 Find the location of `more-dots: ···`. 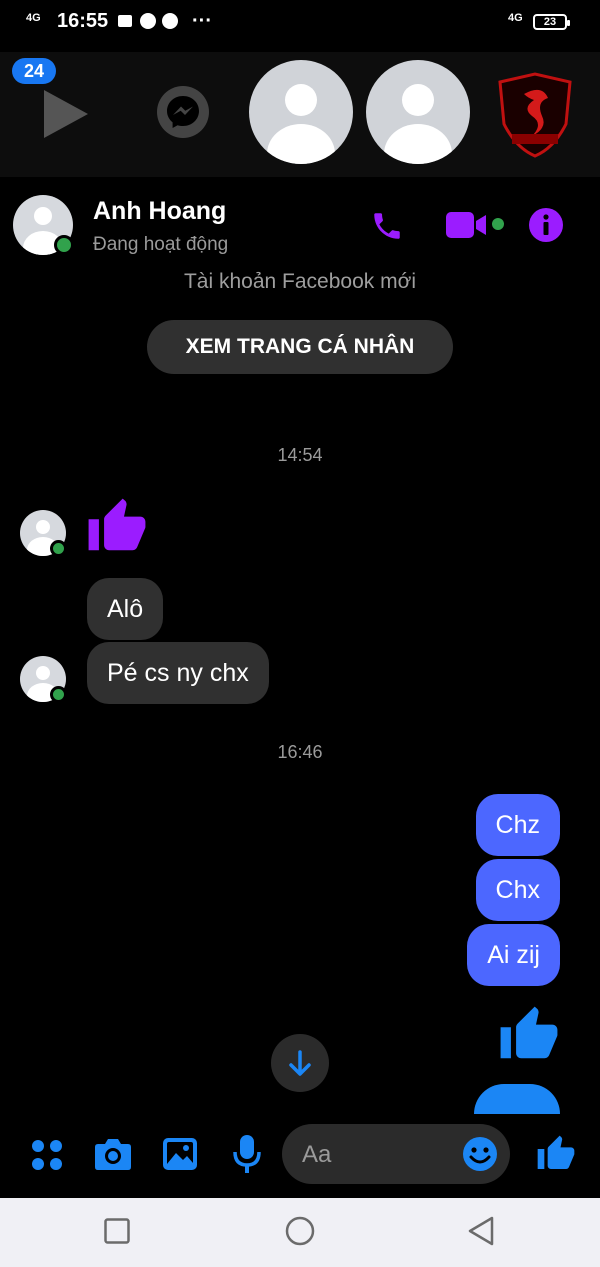

more-dots: ··· is located at coordinates (202, 21).